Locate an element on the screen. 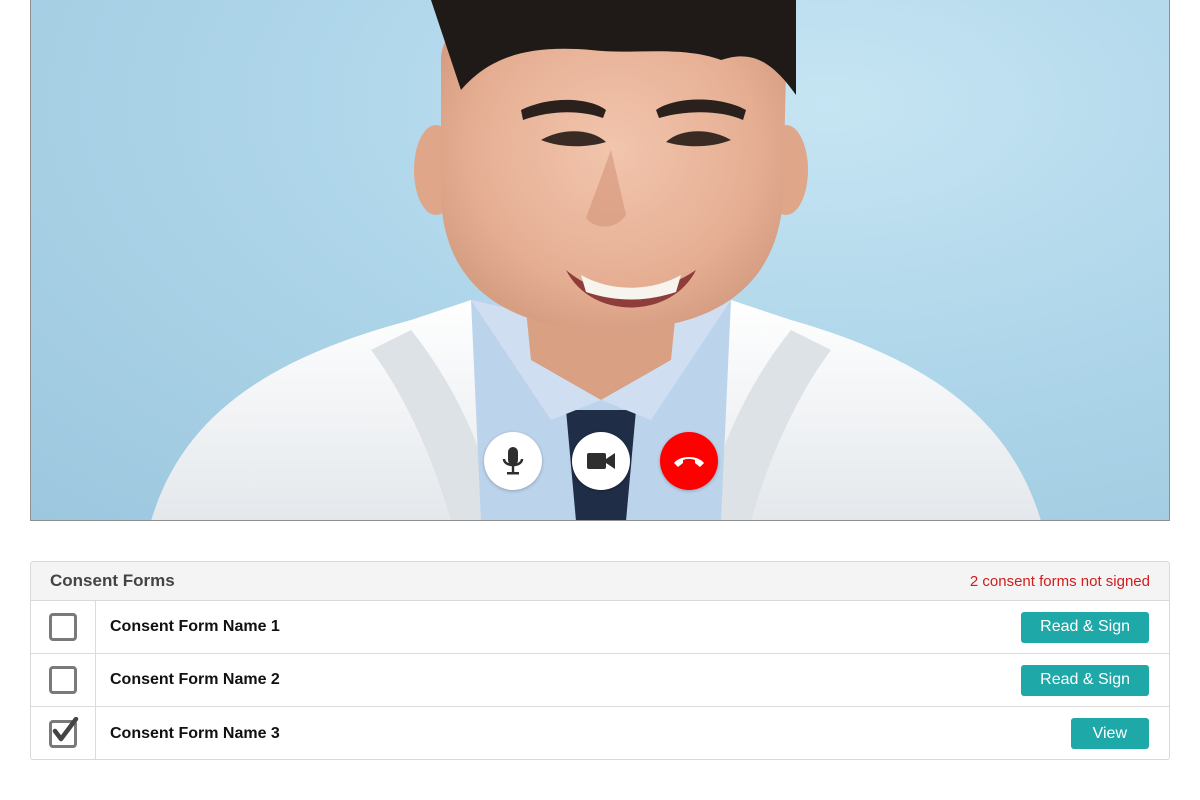  consent-form-name: Consent Form Name 3 is located at coordinates (195, 733).